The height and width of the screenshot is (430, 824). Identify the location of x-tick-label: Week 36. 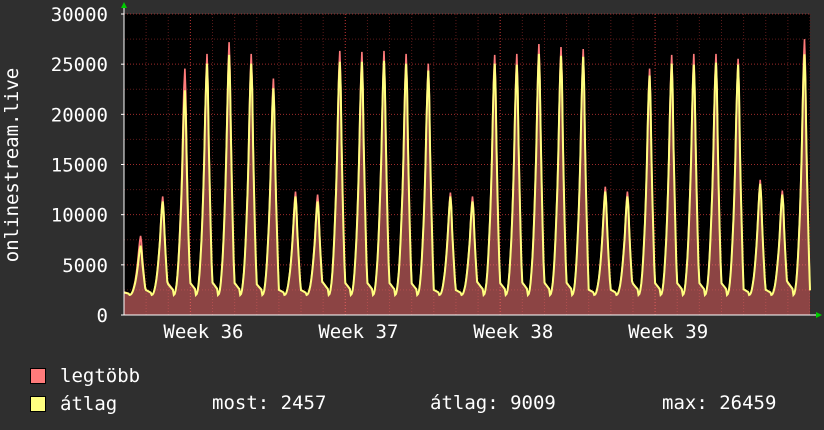
(203, 332).